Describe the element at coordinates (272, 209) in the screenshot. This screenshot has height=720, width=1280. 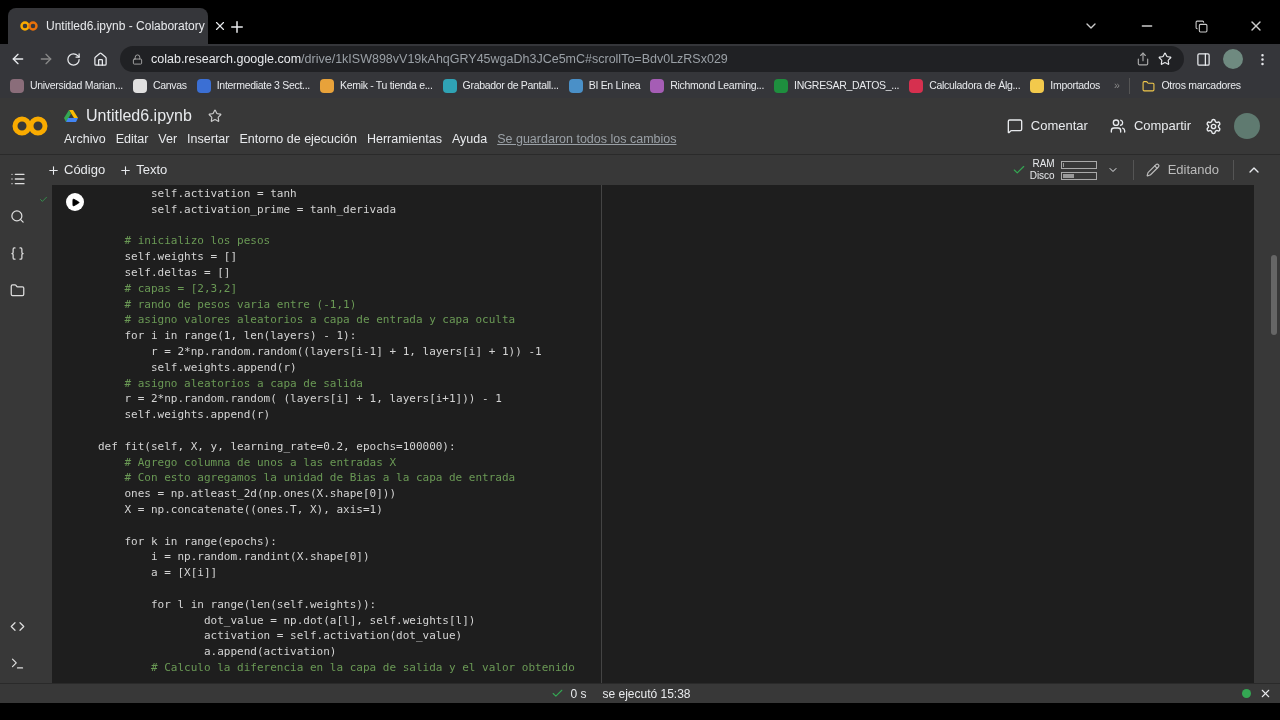
I see `code-line: self.activation_prime = tanh_derivada` at that location.